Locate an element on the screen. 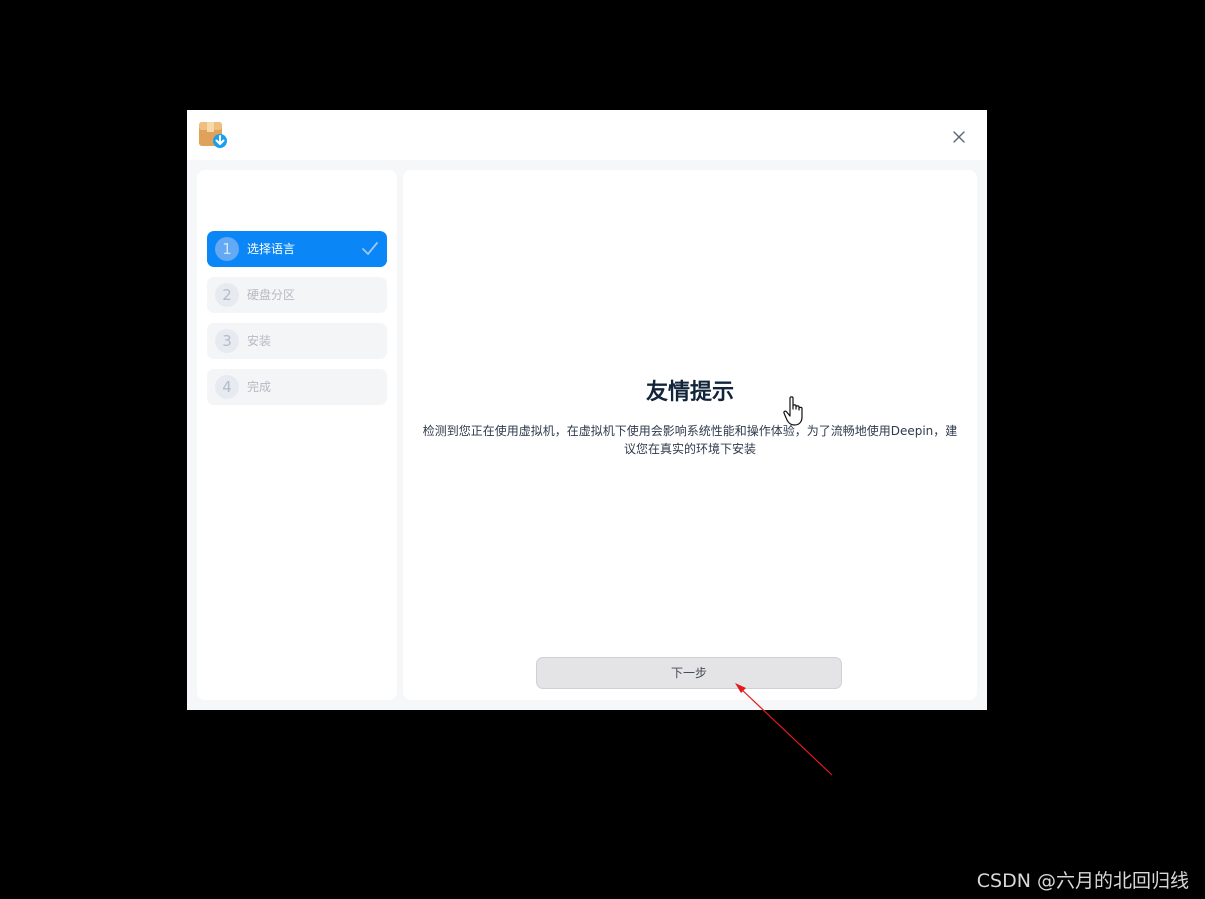 The width and height of the screenshot is (1205, 899). step-select-language: 1 选择语言 is located at coordinates (297, 249).